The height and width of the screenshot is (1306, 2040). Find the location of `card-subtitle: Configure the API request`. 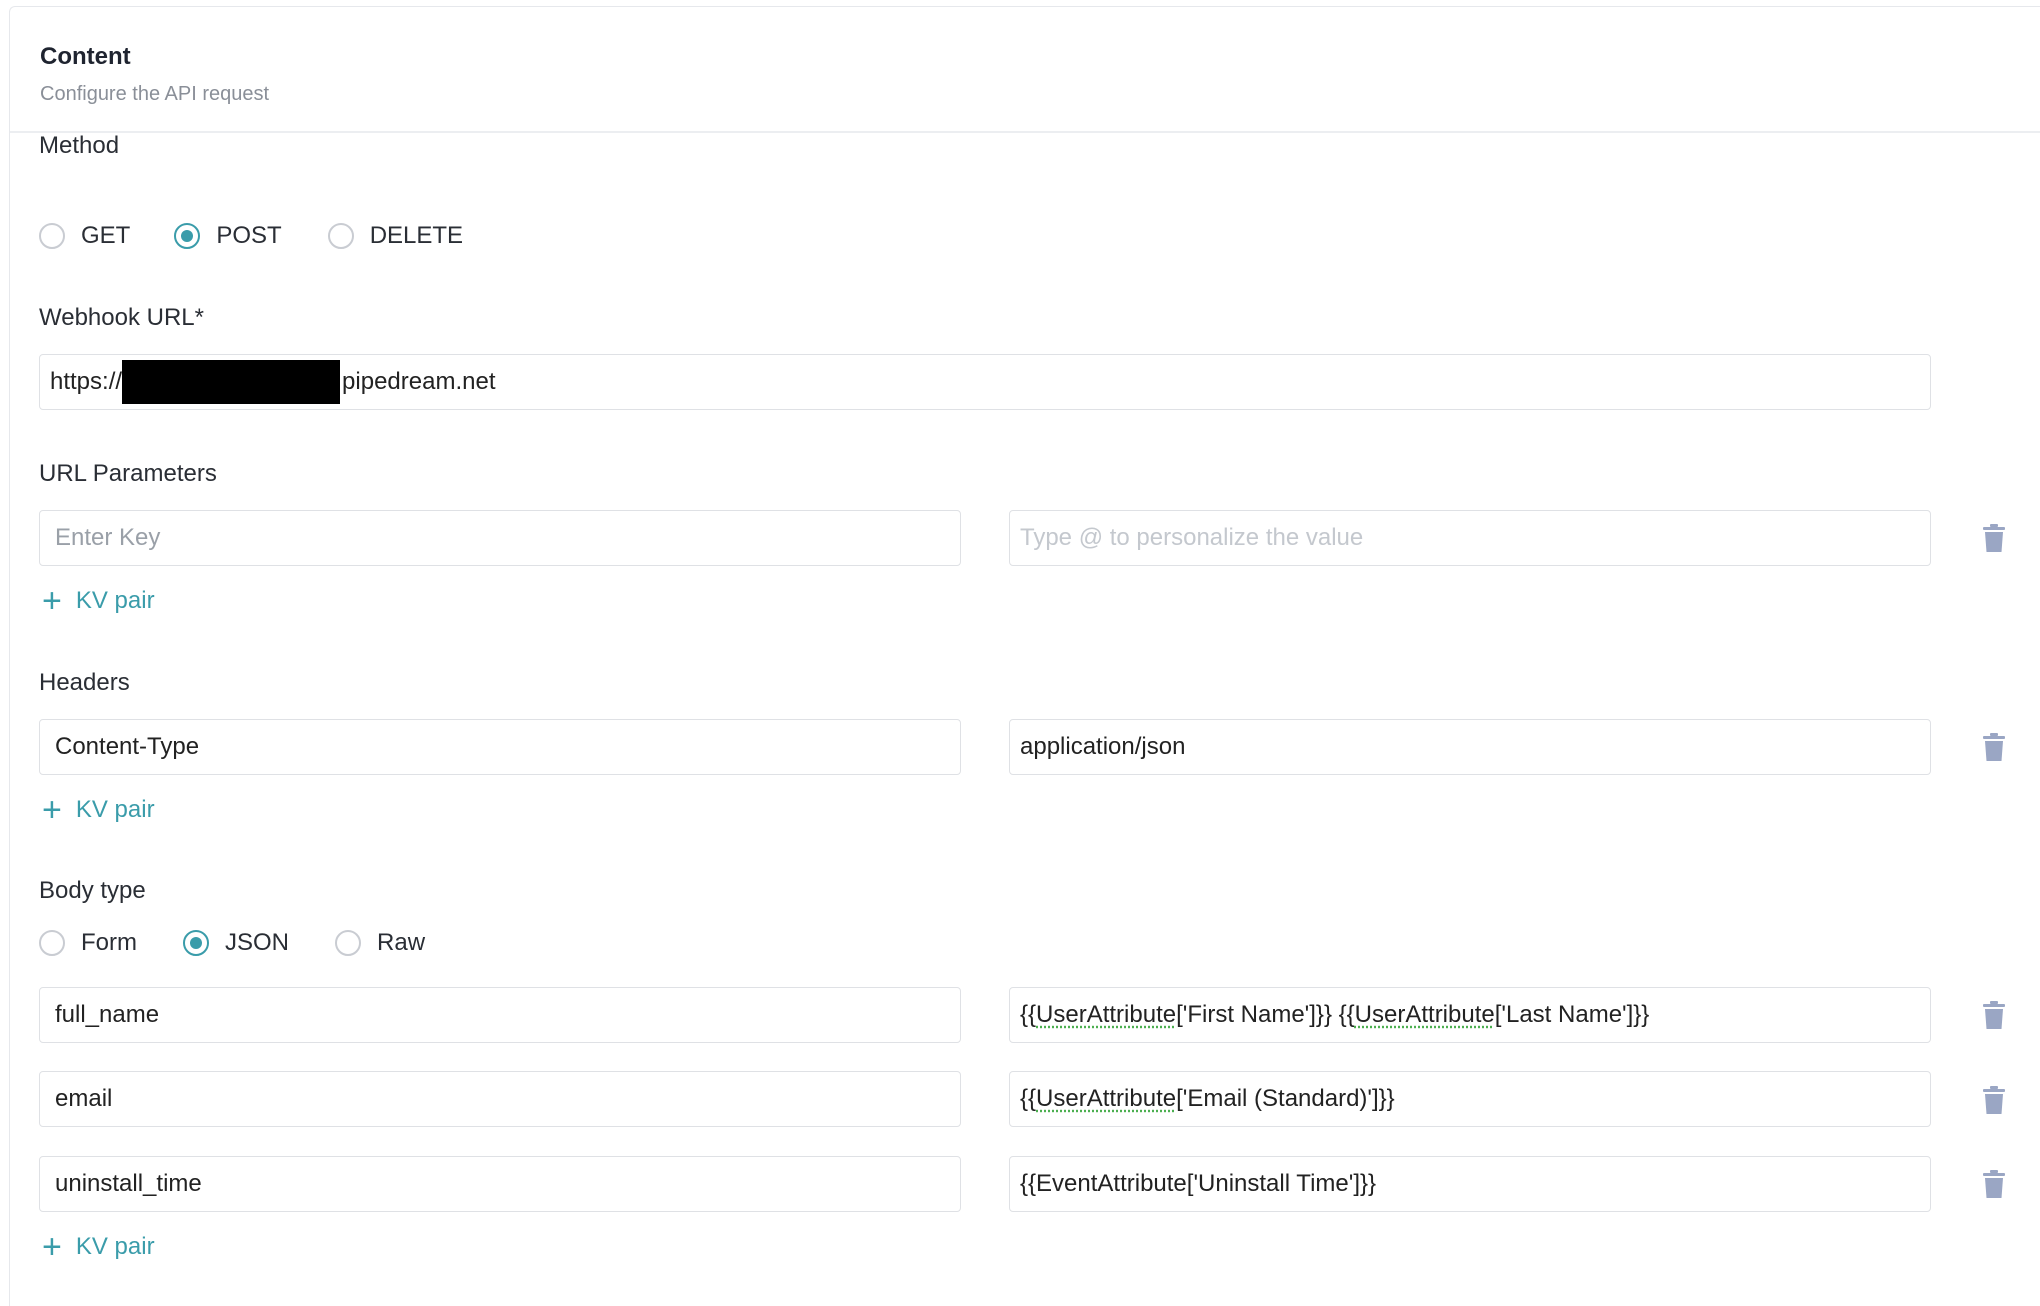

card-subtitle: Configure the API request is located at coordinates (155, 94).